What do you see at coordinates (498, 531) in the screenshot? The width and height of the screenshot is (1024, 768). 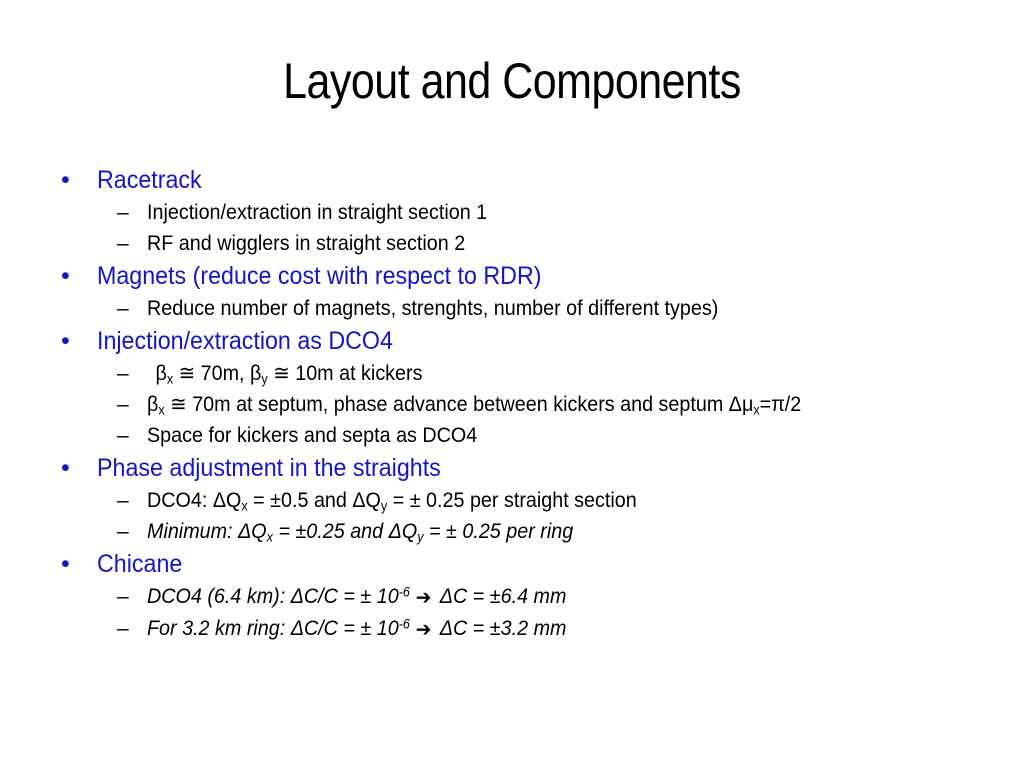 I see `delta-qy-value: = ± 0.25 per ring` at bounding box center [498, 531].